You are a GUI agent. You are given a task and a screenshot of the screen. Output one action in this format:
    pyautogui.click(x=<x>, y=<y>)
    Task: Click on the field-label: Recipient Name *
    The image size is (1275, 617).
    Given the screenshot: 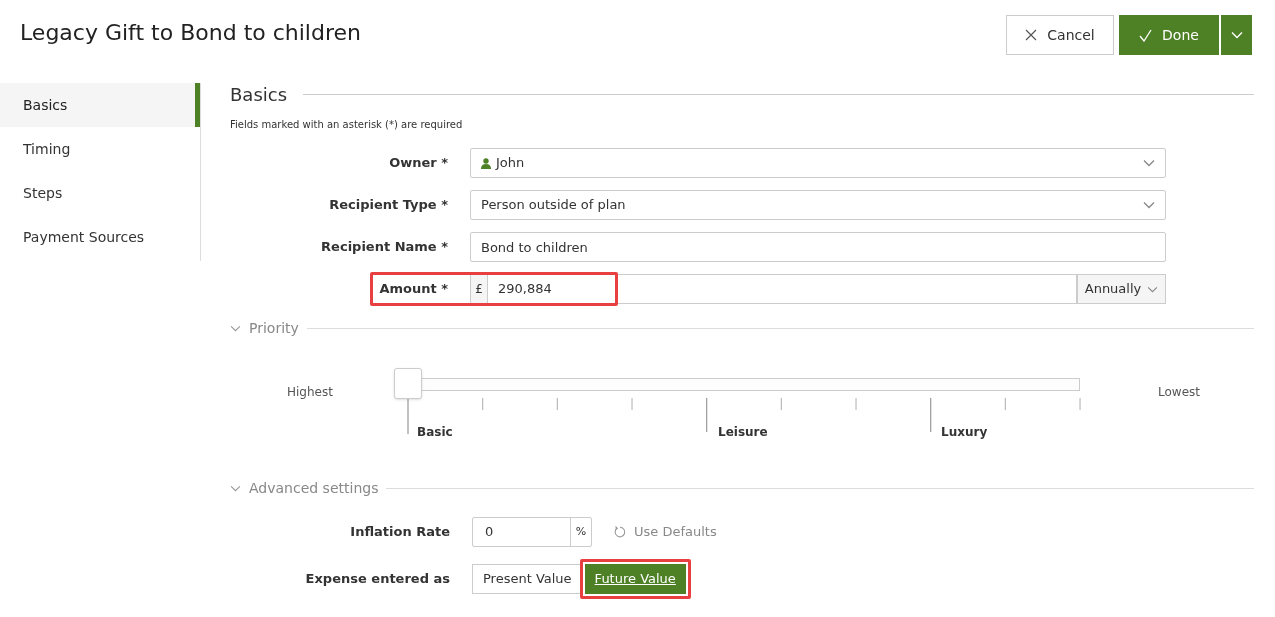 What is the action you would take?
    pyautogui.click(x=384, y=247)
    